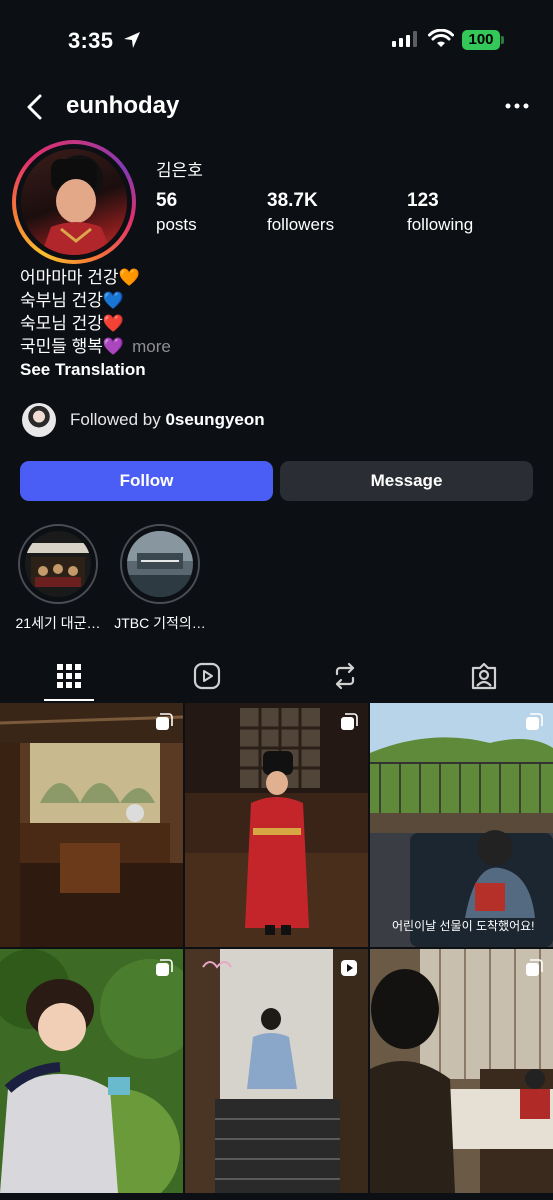  Describe the element at coordinates (276, 106) in the screenshot. I see `profile-header: eunhoday` at that location.